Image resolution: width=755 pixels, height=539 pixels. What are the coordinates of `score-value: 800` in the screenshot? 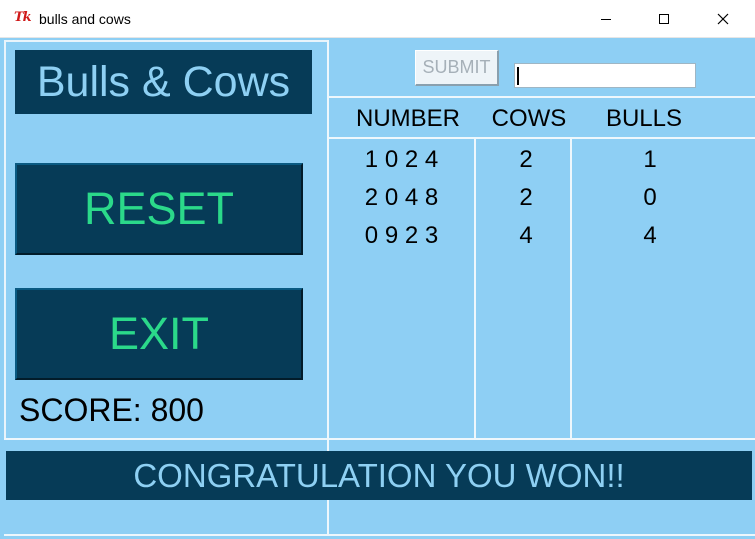 It's located at (177, 410).